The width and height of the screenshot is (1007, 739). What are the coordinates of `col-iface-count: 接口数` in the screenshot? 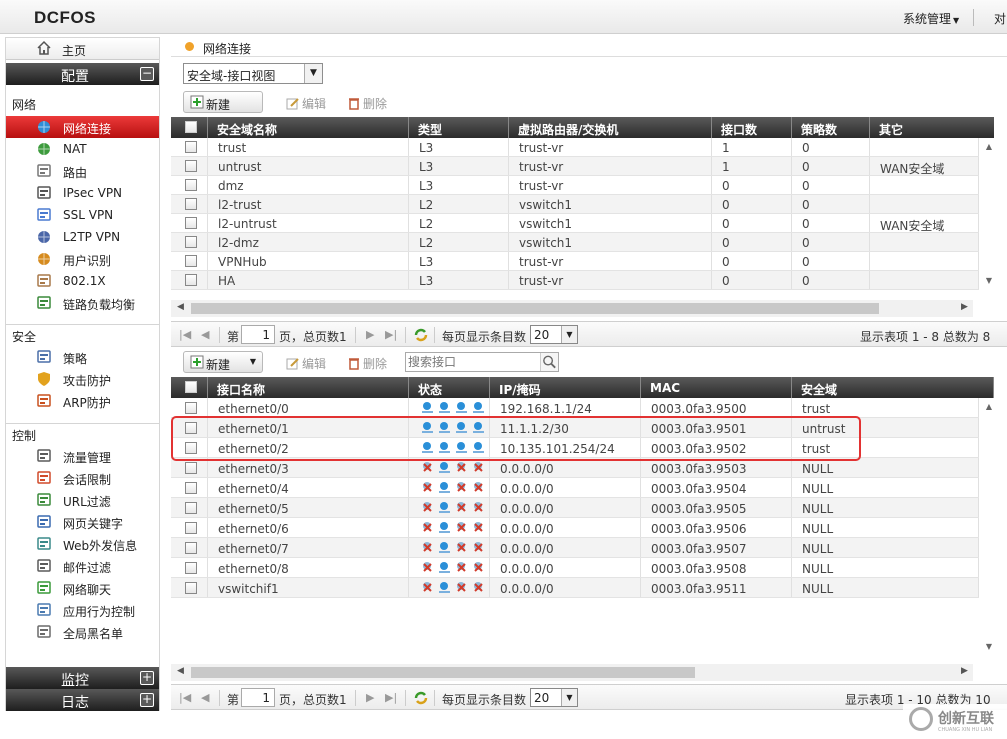 It's located at (752, 127).